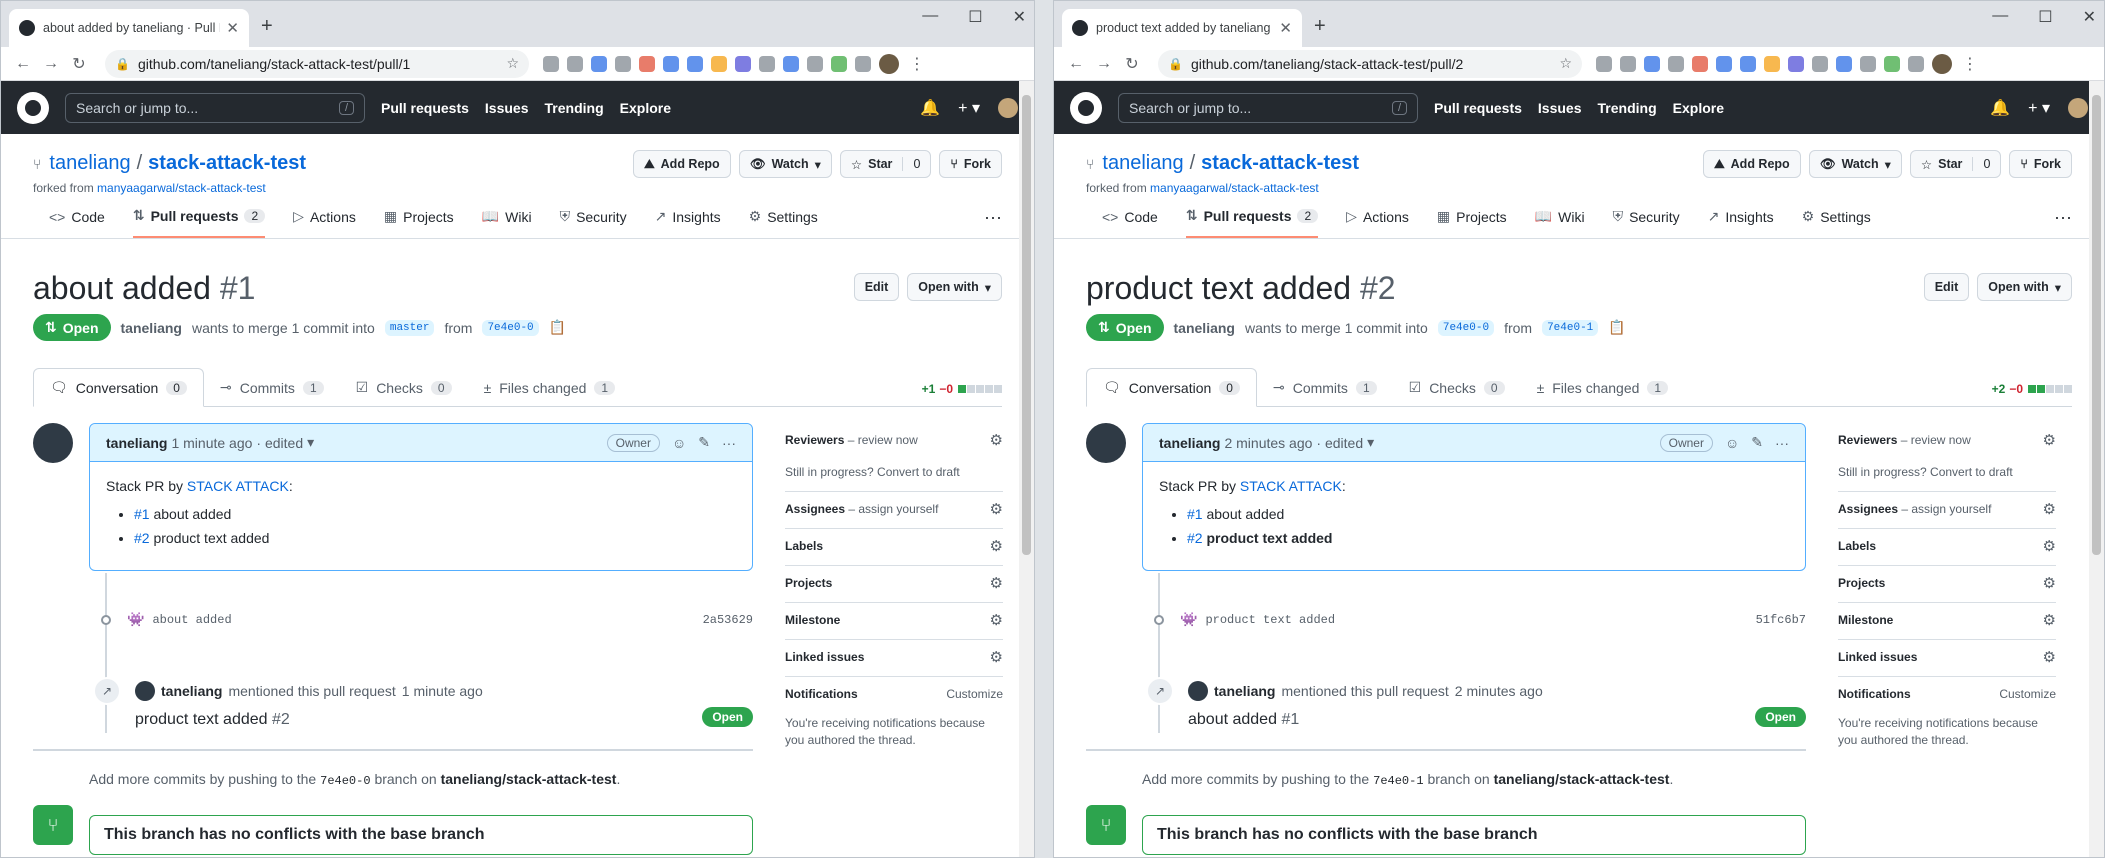 The height and width of the screenshot is (858, 2105). I want to click on customize-link: Customize, so click(2027, 694).